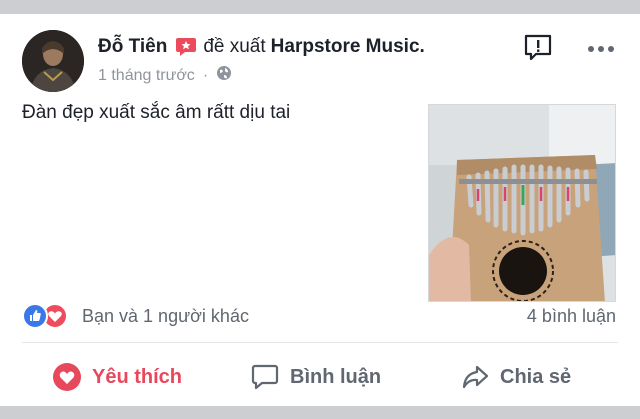  What do you see at coordinates (186, 47) in the screenshot?
I see `recommendation-icon` at bounding box center [186, 47].